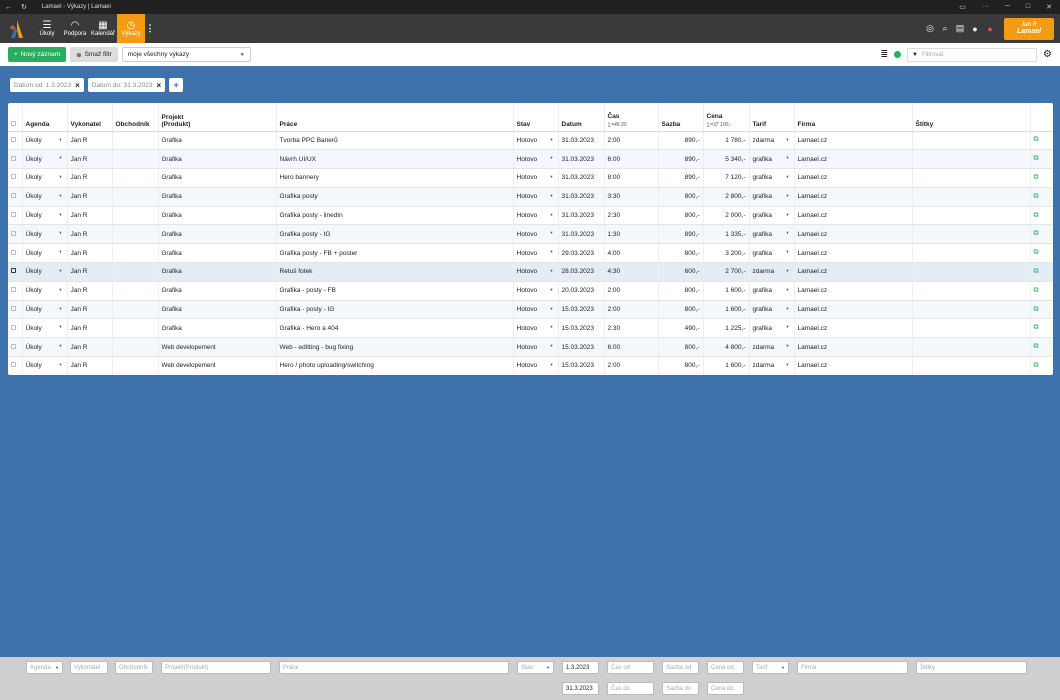  Describe the element at coordinates (135, 117) in the screenshot. I see `col-obchodnik: Obchodník` at that location.